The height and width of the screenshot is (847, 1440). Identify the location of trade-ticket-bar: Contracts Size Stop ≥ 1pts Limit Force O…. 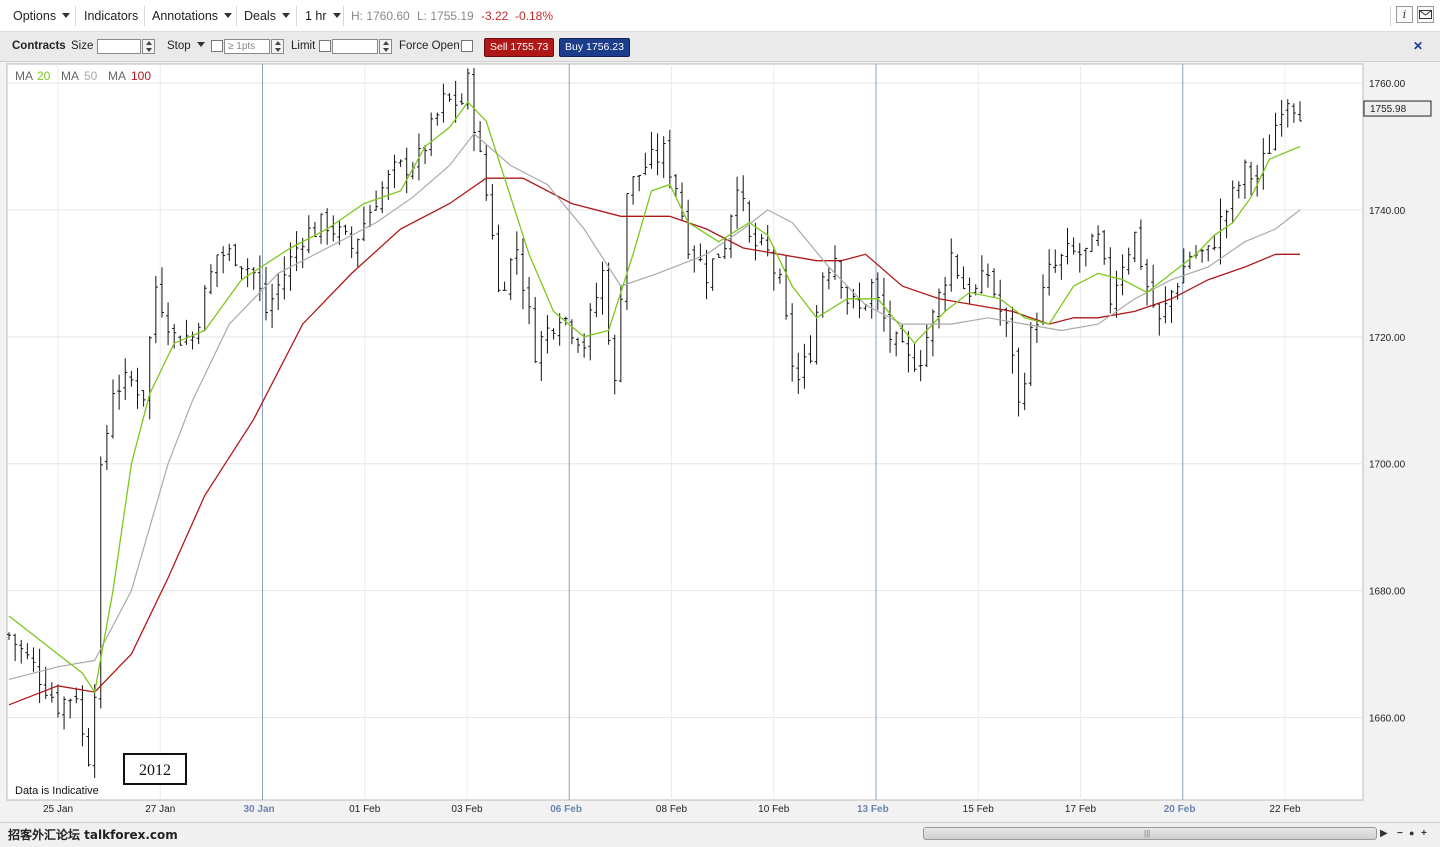
(720, 47).